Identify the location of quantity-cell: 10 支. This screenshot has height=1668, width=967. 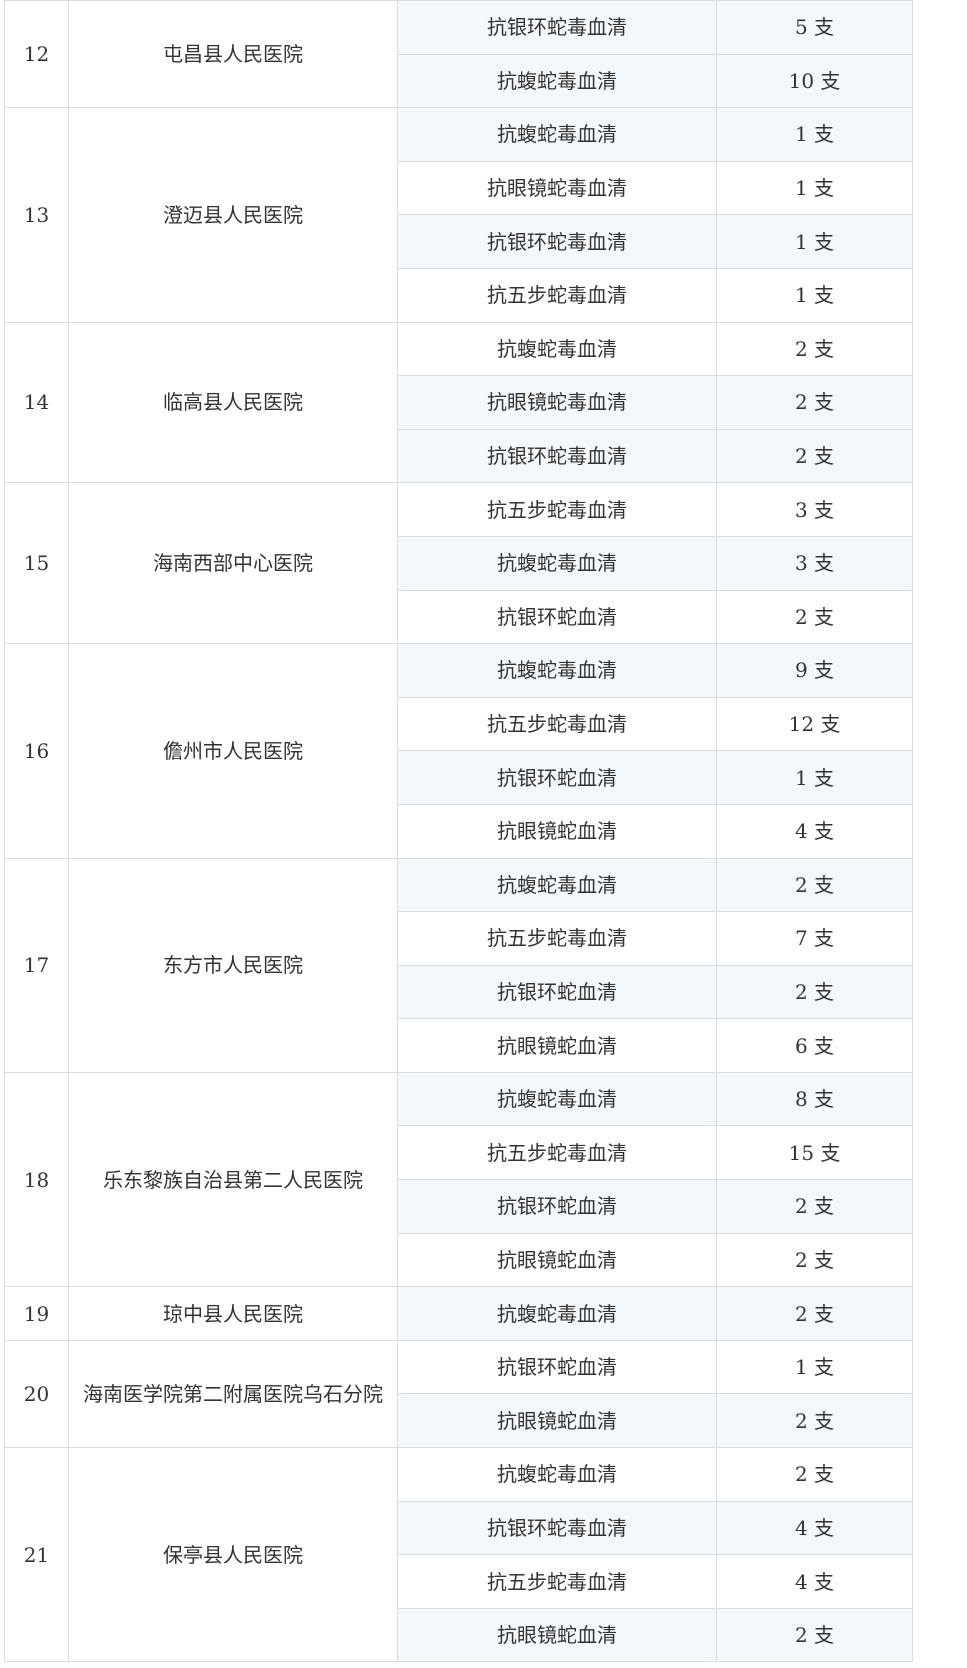
(814, 81).